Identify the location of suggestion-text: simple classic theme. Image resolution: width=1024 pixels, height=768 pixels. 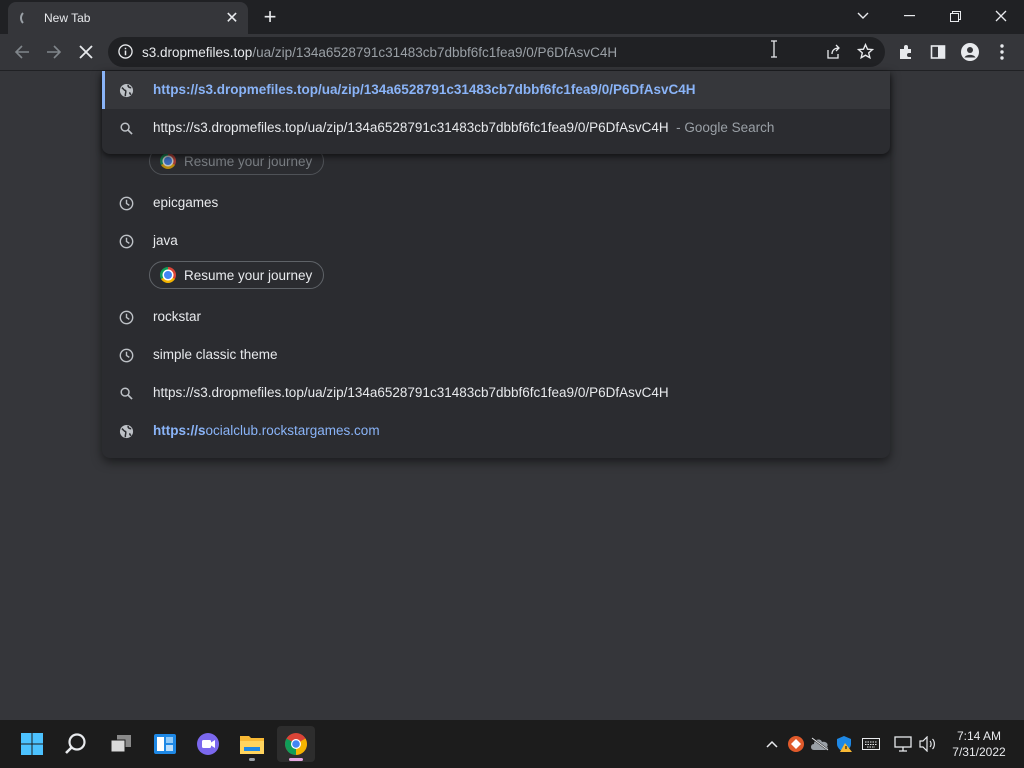
(215, 354).